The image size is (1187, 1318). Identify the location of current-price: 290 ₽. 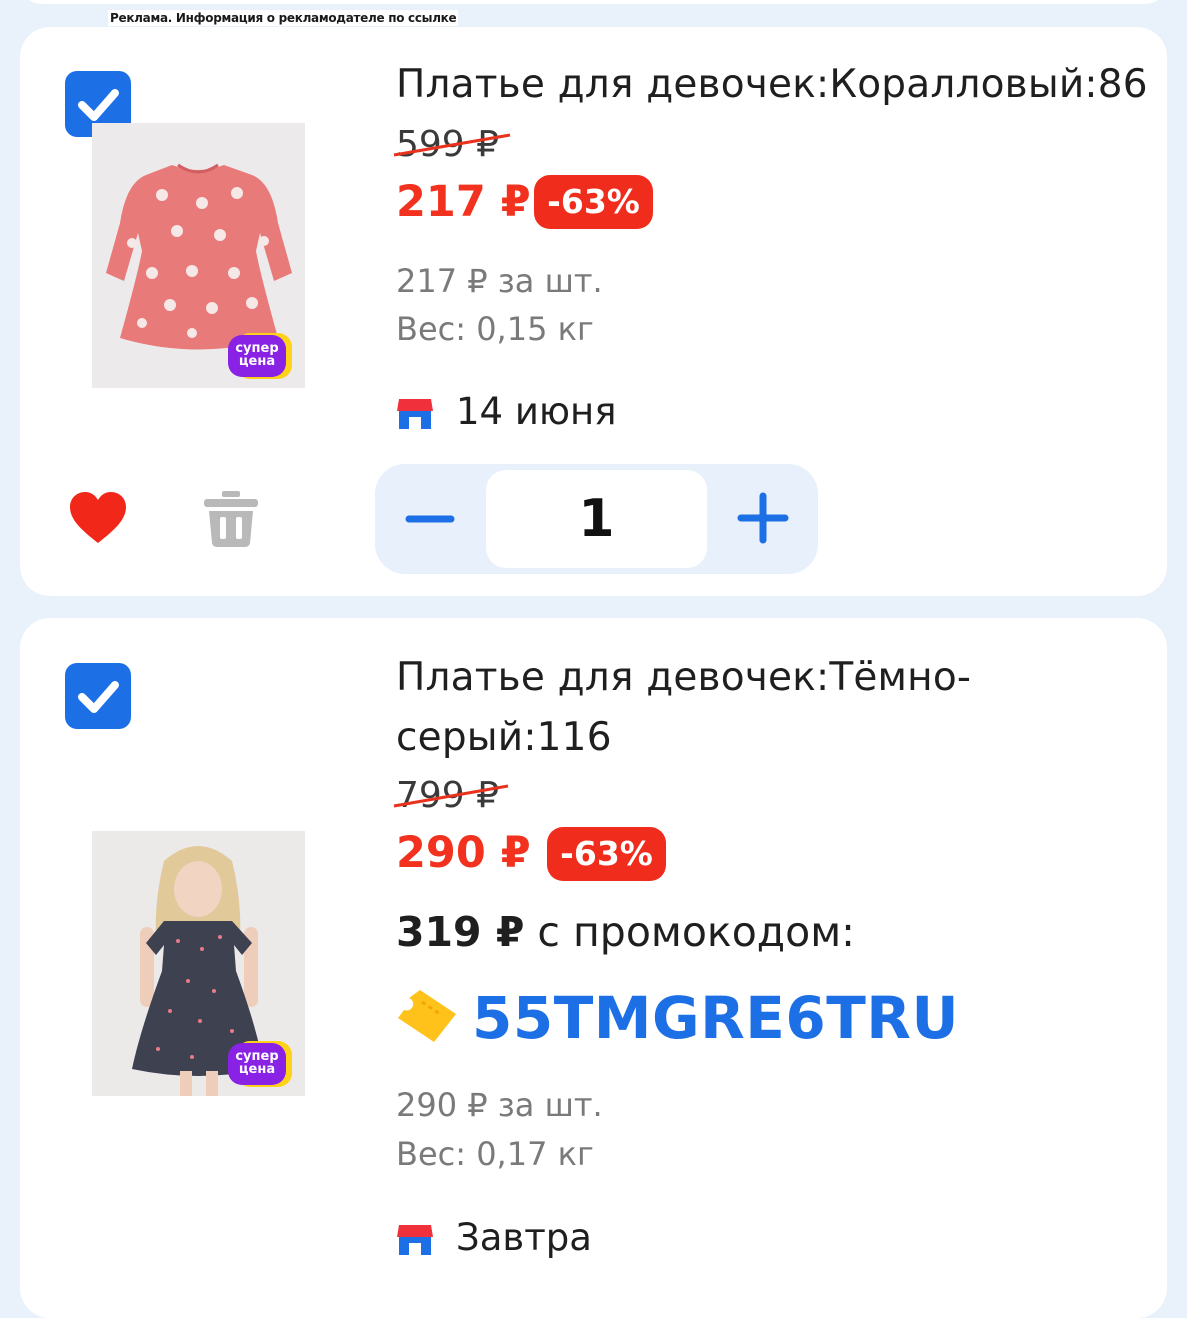
(463, 853).